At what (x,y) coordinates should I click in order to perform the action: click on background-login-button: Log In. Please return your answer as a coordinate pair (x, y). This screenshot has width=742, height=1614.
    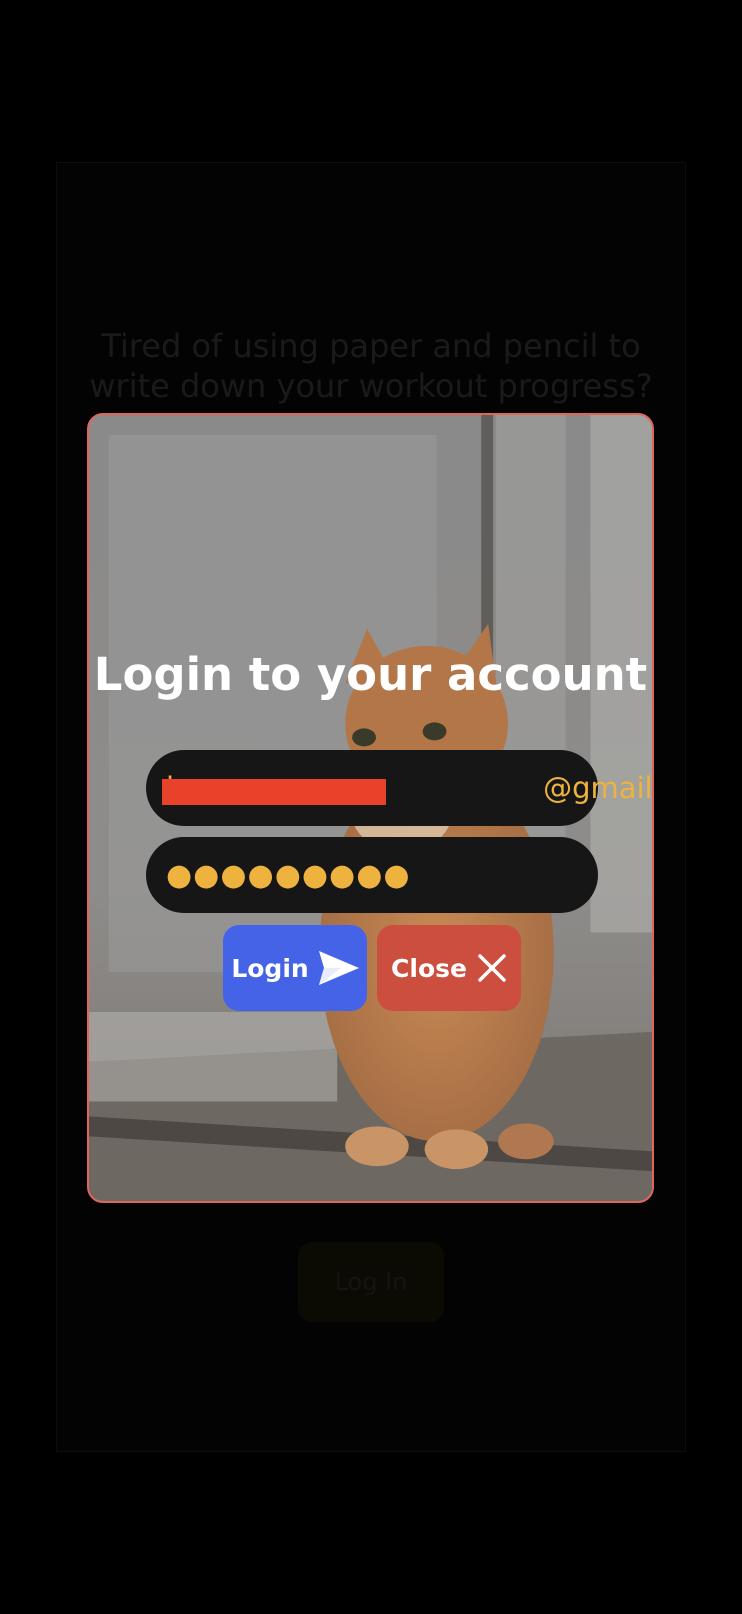
    Looking at the image, I should click on (371, 1282).